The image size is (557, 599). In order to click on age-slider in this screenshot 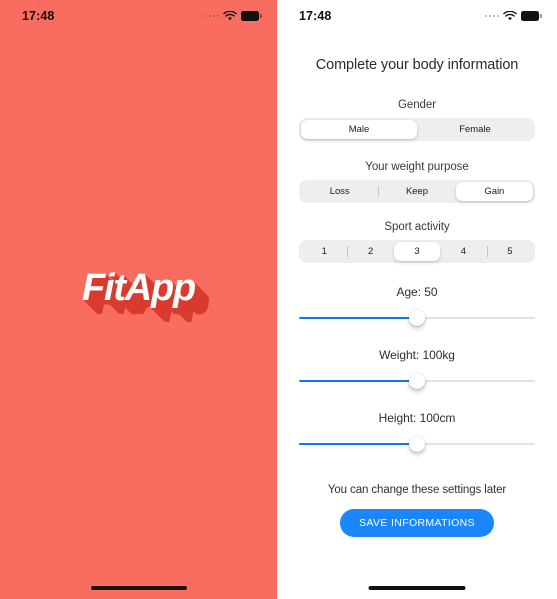, I will do `click(417, 318)`.